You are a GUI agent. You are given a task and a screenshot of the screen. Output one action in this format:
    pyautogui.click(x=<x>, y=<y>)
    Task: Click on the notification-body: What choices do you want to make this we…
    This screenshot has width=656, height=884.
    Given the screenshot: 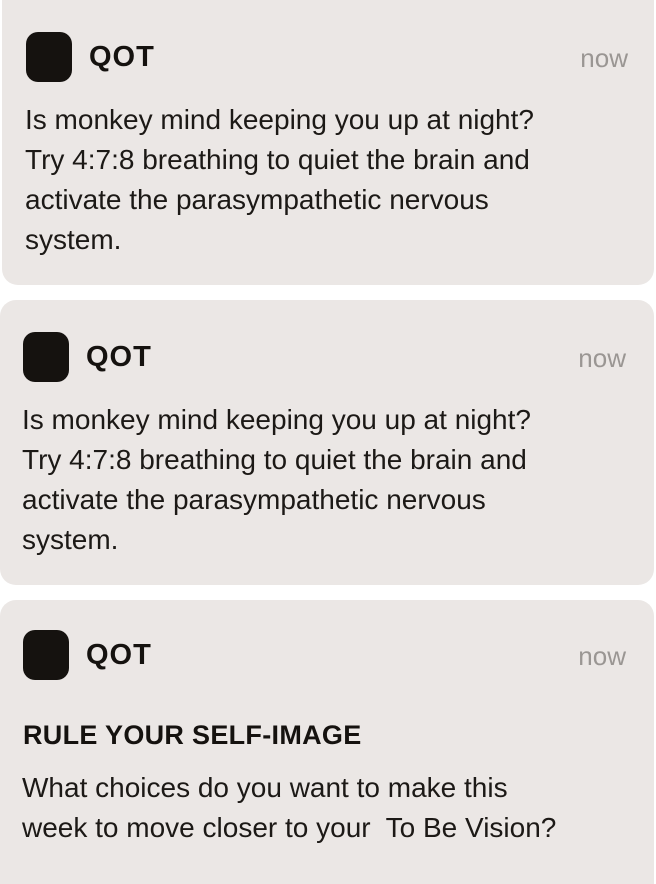 What is the action you would take?
    pyautogui.click(x=289, y=807)
    